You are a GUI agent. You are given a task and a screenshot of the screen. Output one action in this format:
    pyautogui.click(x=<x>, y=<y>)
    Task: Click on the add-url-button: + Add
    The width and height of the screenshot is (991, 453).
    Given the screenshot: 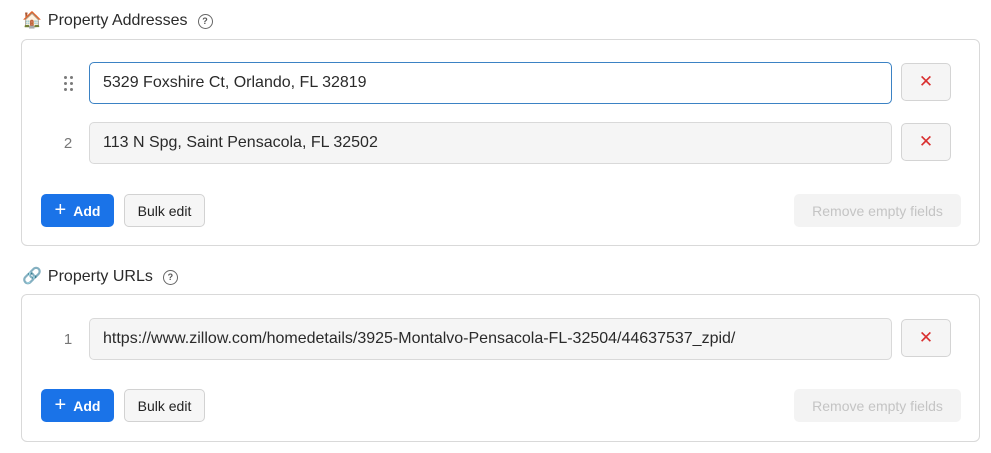 What is the action you would take?
    pyautogui.click(x=77, y=405)
    